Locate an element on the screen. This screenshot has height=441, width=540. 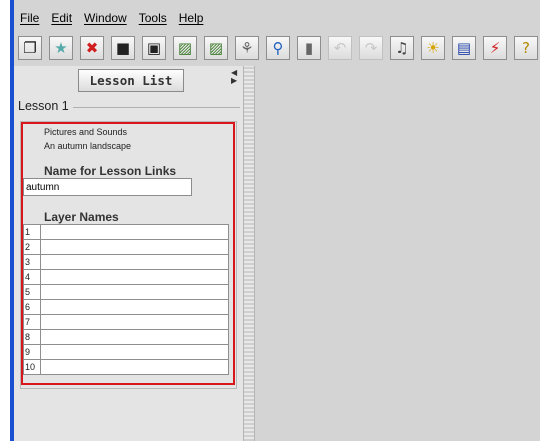
new-document-icon: ❐ is located at coordinates (30, 47).